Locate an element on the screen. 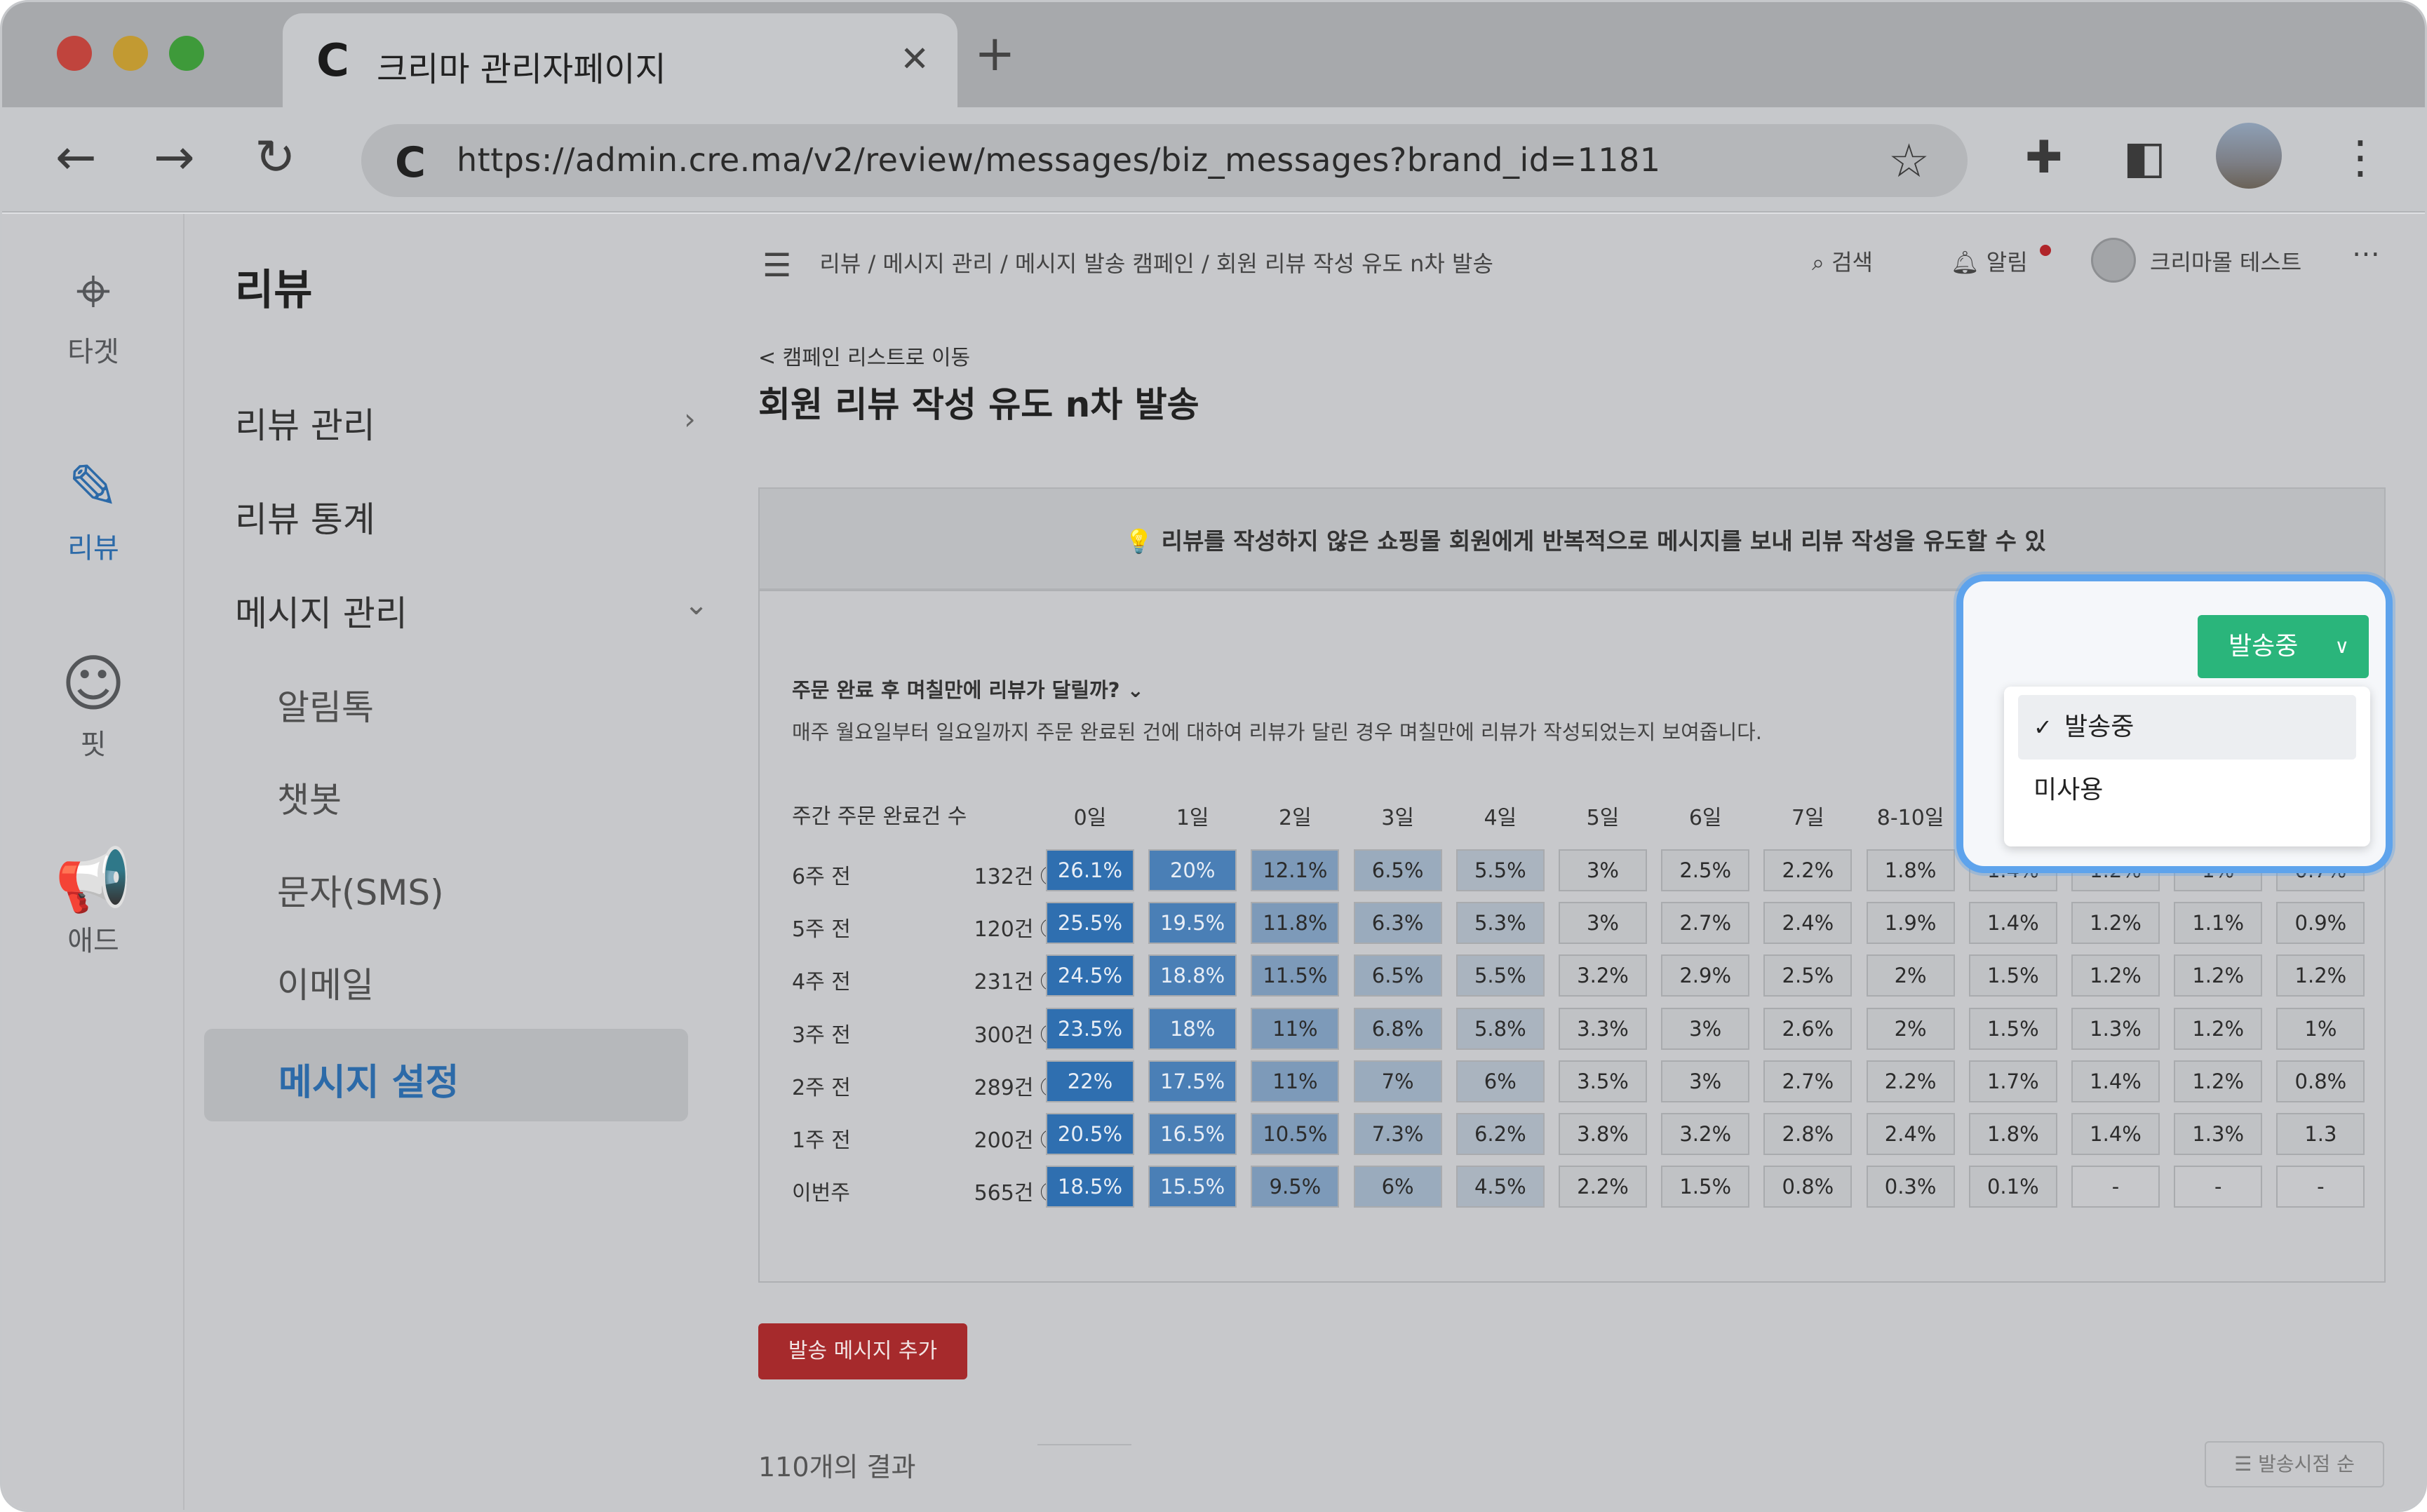 This screenshot has height=1512, width=2427. option-label: 미사용 is located at coordinates (2068, 790).